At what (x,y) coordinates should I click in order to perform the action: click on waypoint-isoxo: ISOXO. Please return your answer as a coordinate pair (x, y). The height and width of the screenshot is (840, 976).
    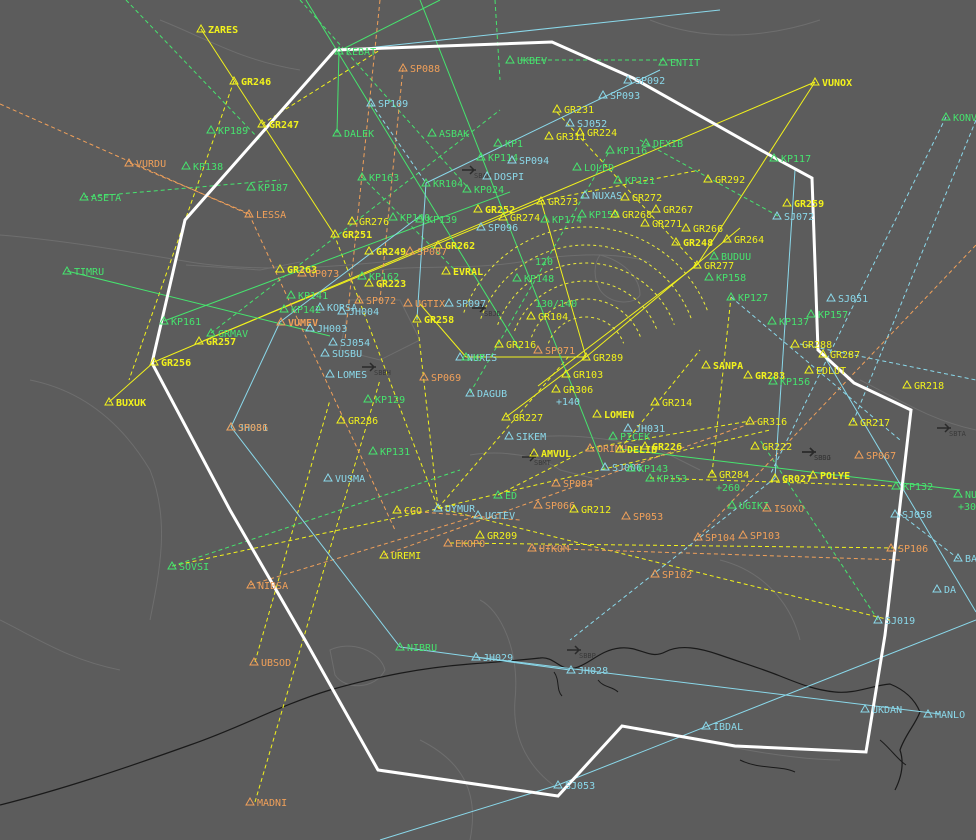
    Looking at the image, I should click on (783, 508).